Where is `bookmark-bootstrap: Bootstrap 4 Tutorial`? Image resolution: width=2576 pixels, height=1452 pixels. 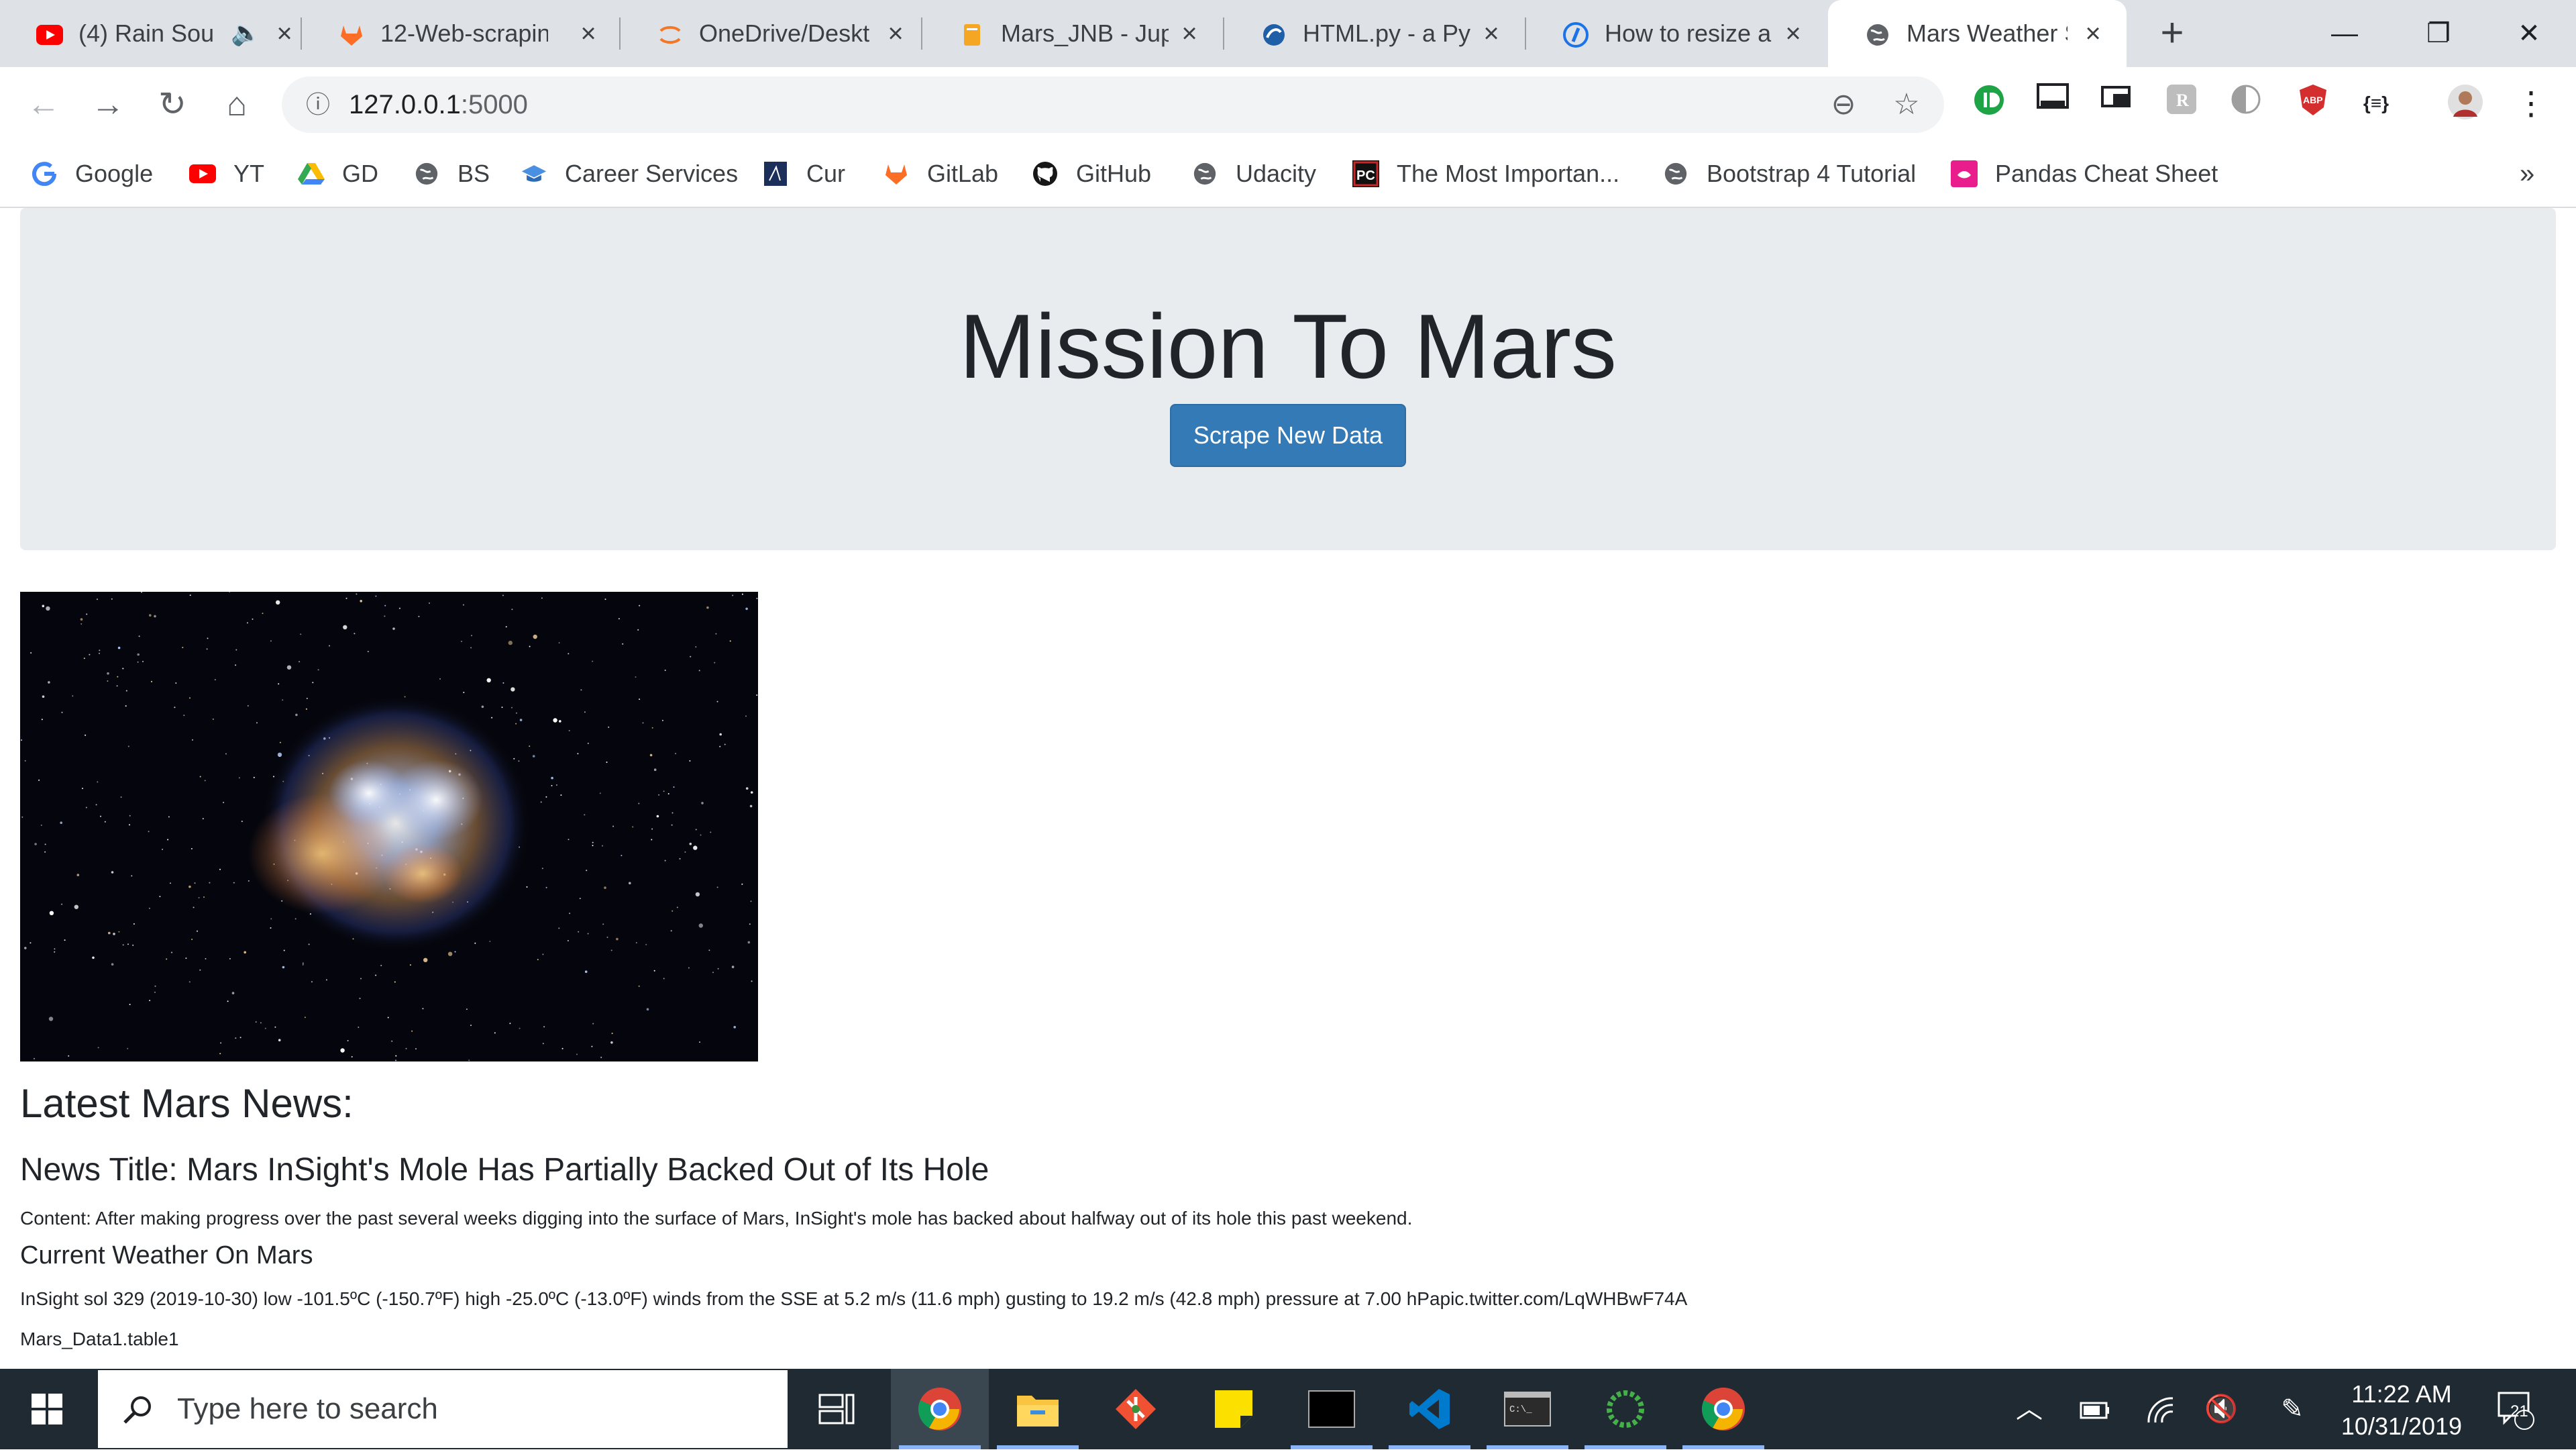
bookmark-bootstrap: Bootstrap 4 Tutorial is located at coordinates (1789, 174).